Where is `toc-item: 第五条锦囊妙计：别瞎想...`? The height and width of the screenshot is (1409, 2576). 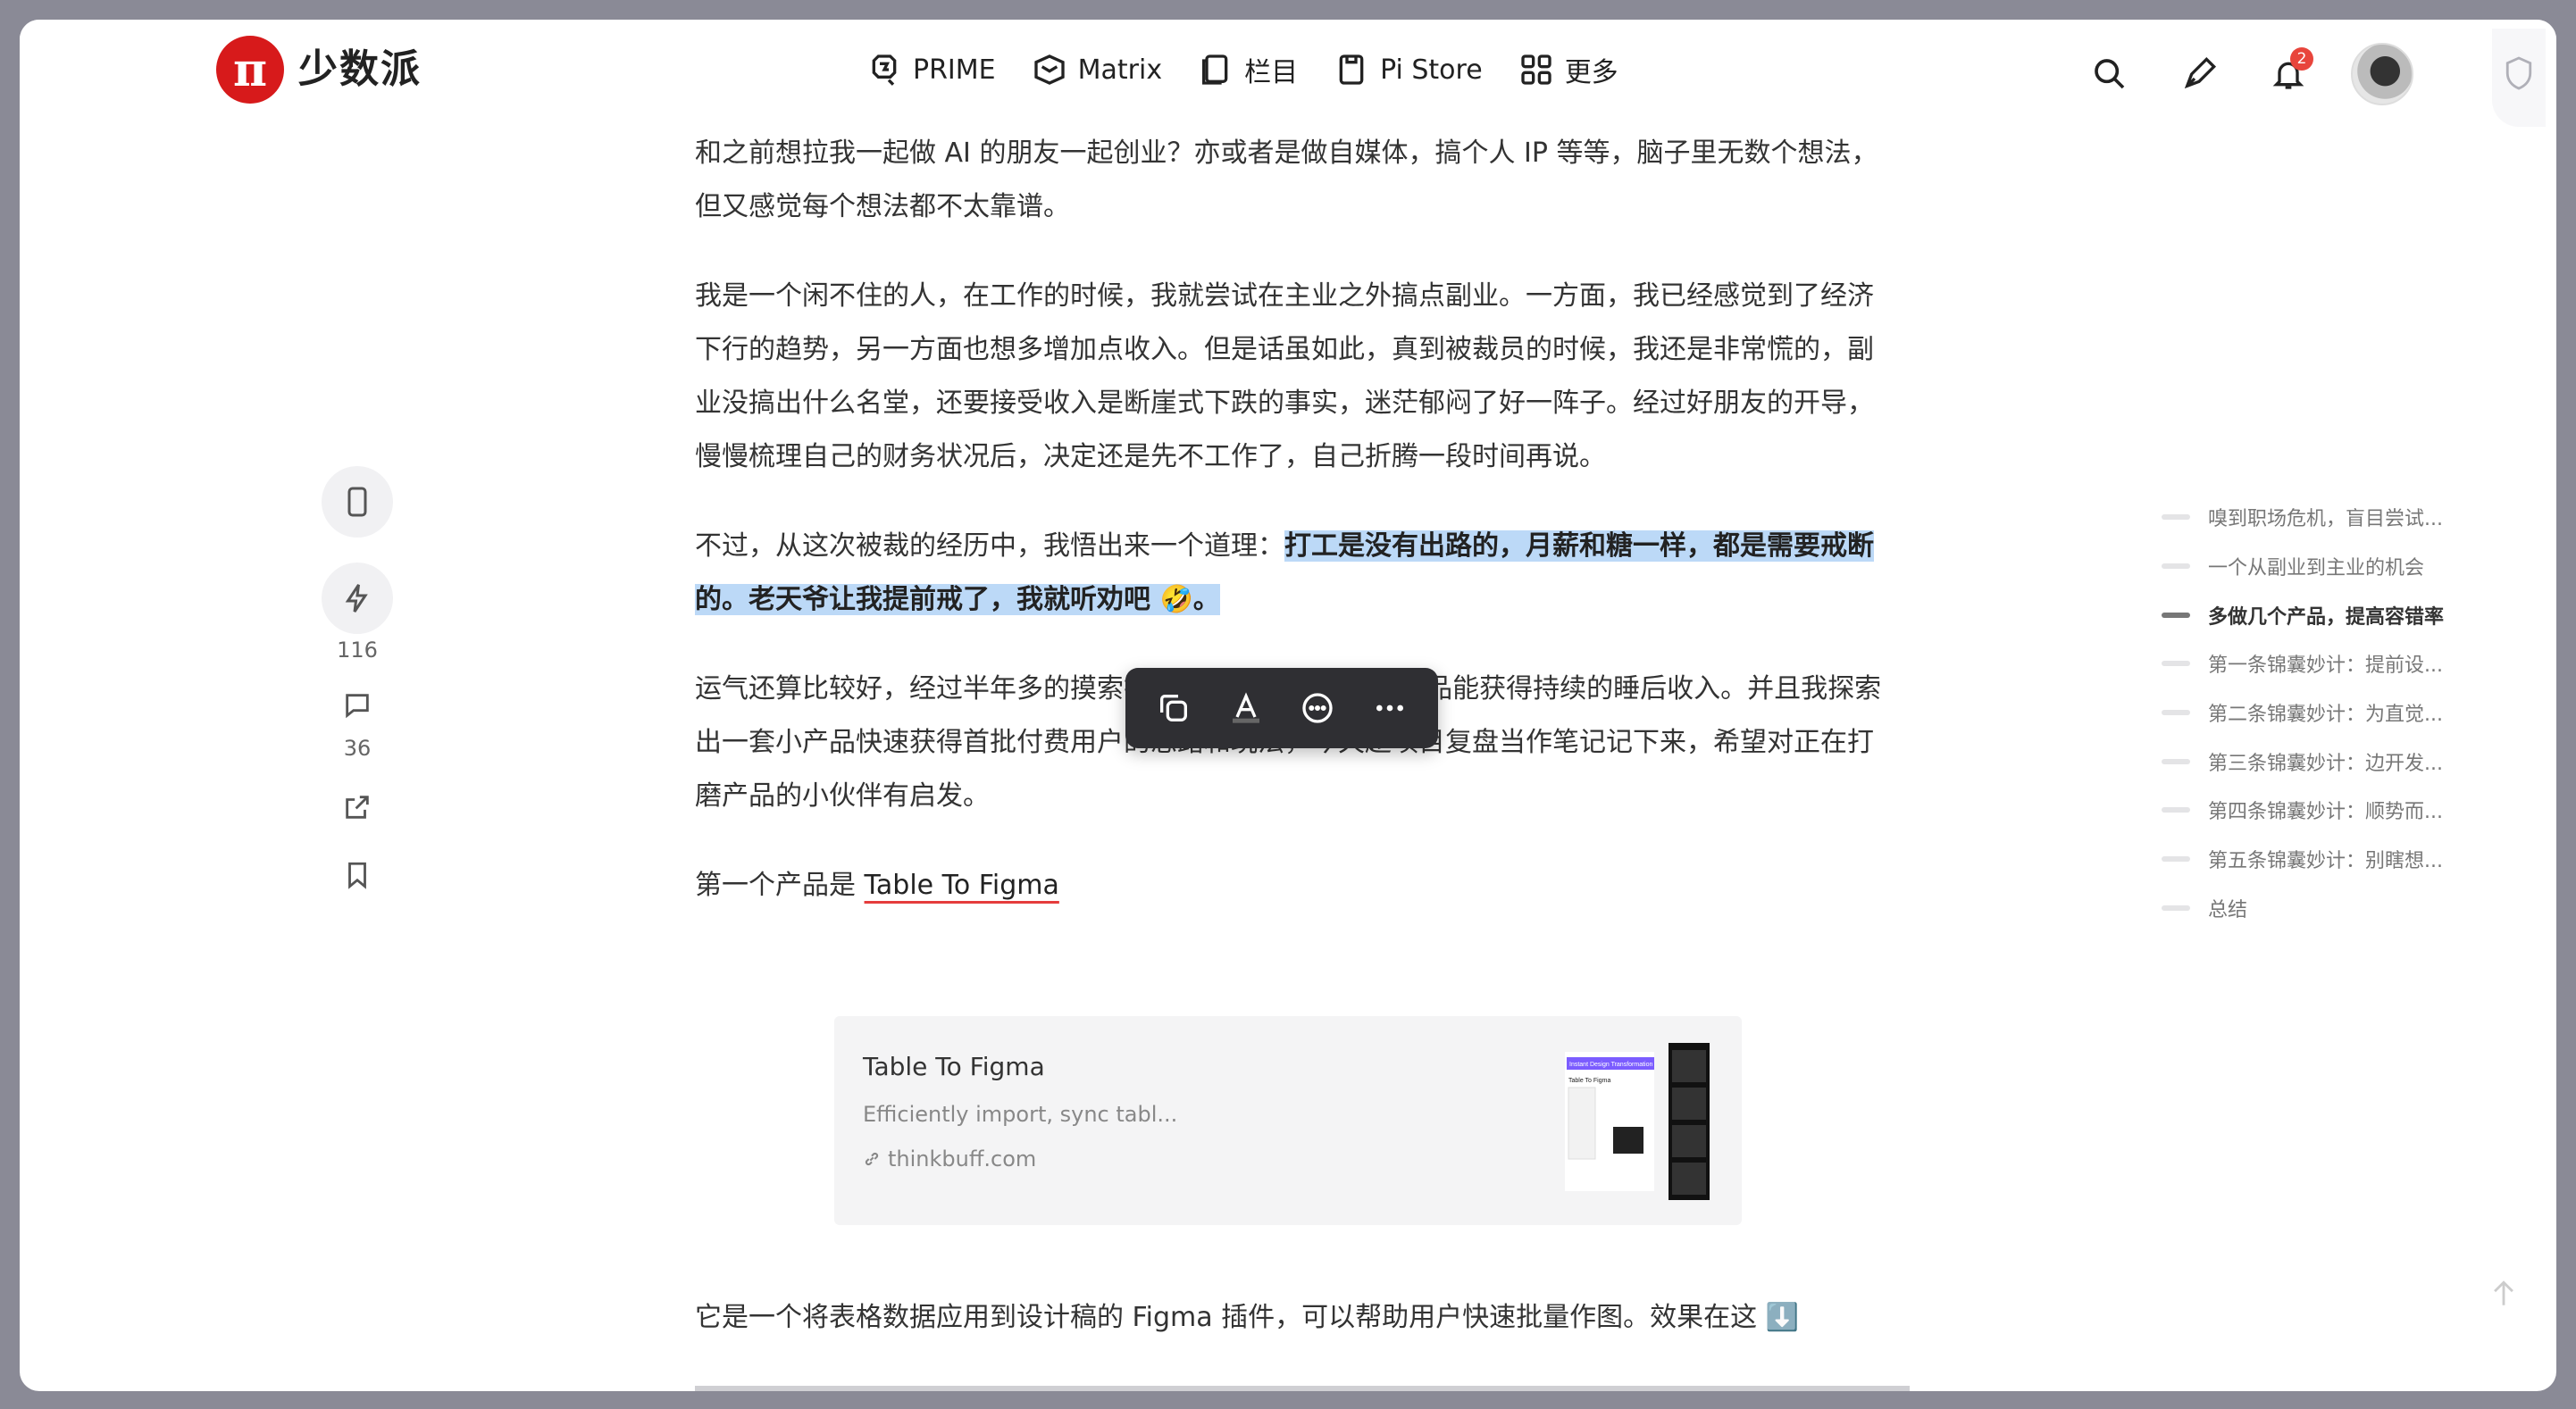 toc-item: 第五条锦囊妙计：别瞎想... is located at coordinates (2341, 859).